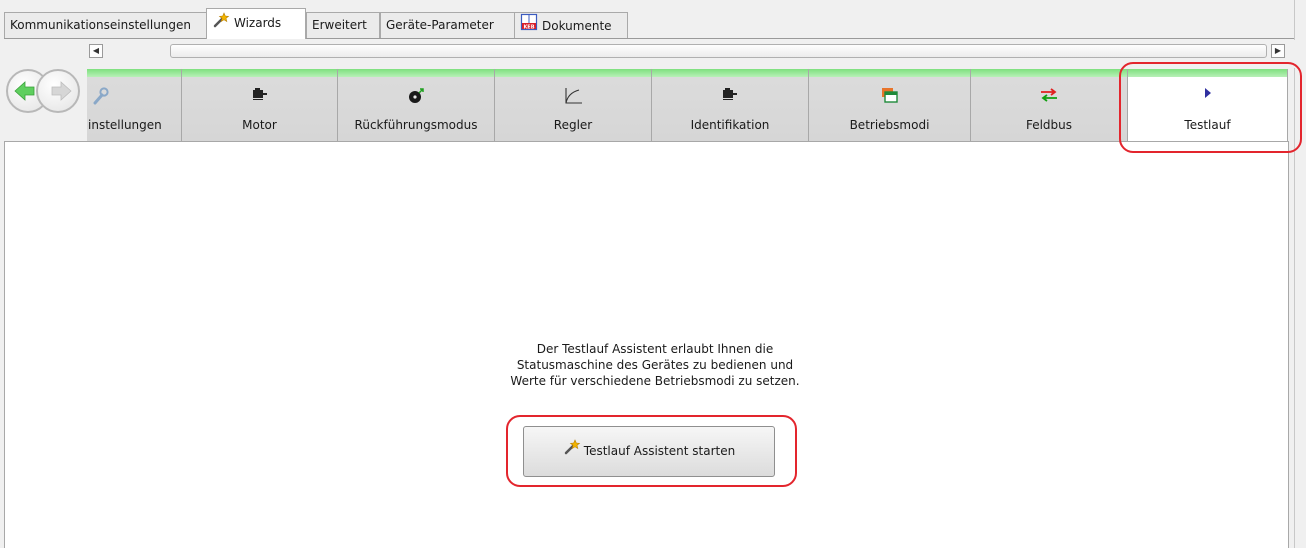  What do you see at coordinates (221, 24) in the screenshot?
I see `wand-icon` at bounding box center [221, 24].